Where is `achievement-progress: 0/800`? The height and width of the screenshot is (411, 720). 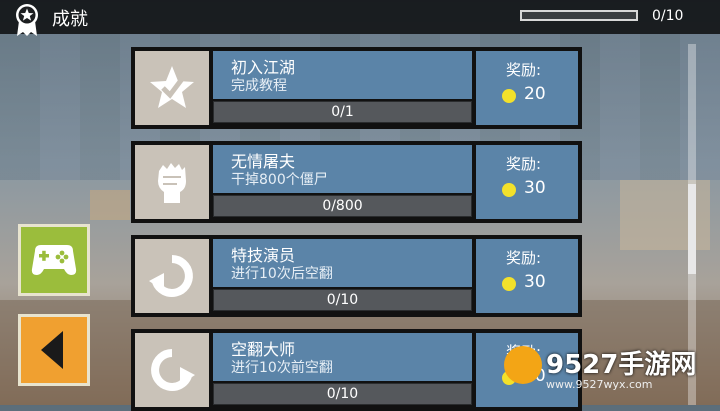 achievement-progress: 0/800 is located at coordinates (342, 206).